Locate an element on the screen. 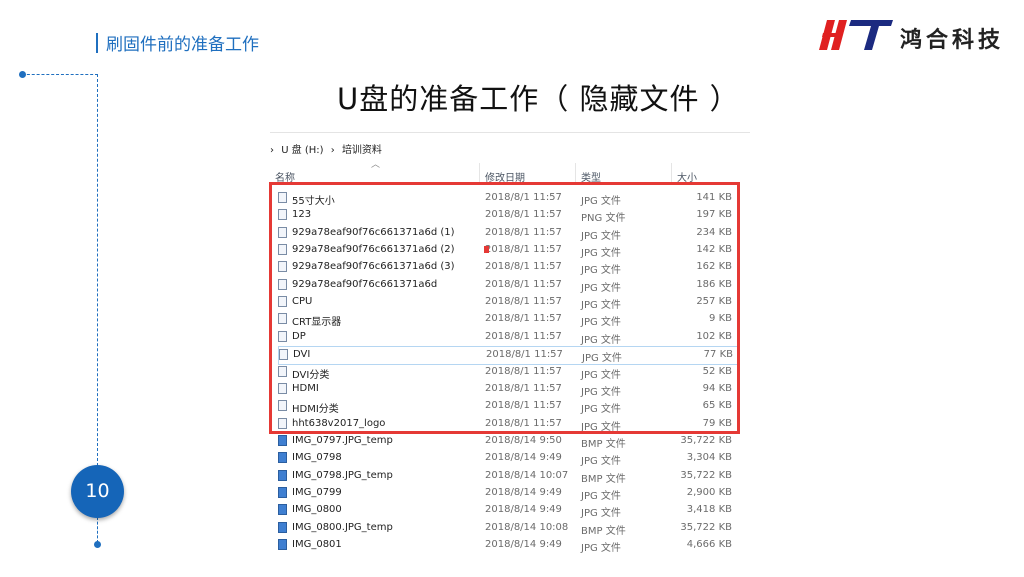 Image resolution: width=1024 pixels, height=577 pixels. section-accent-bar is located at coordinates (97, 43).